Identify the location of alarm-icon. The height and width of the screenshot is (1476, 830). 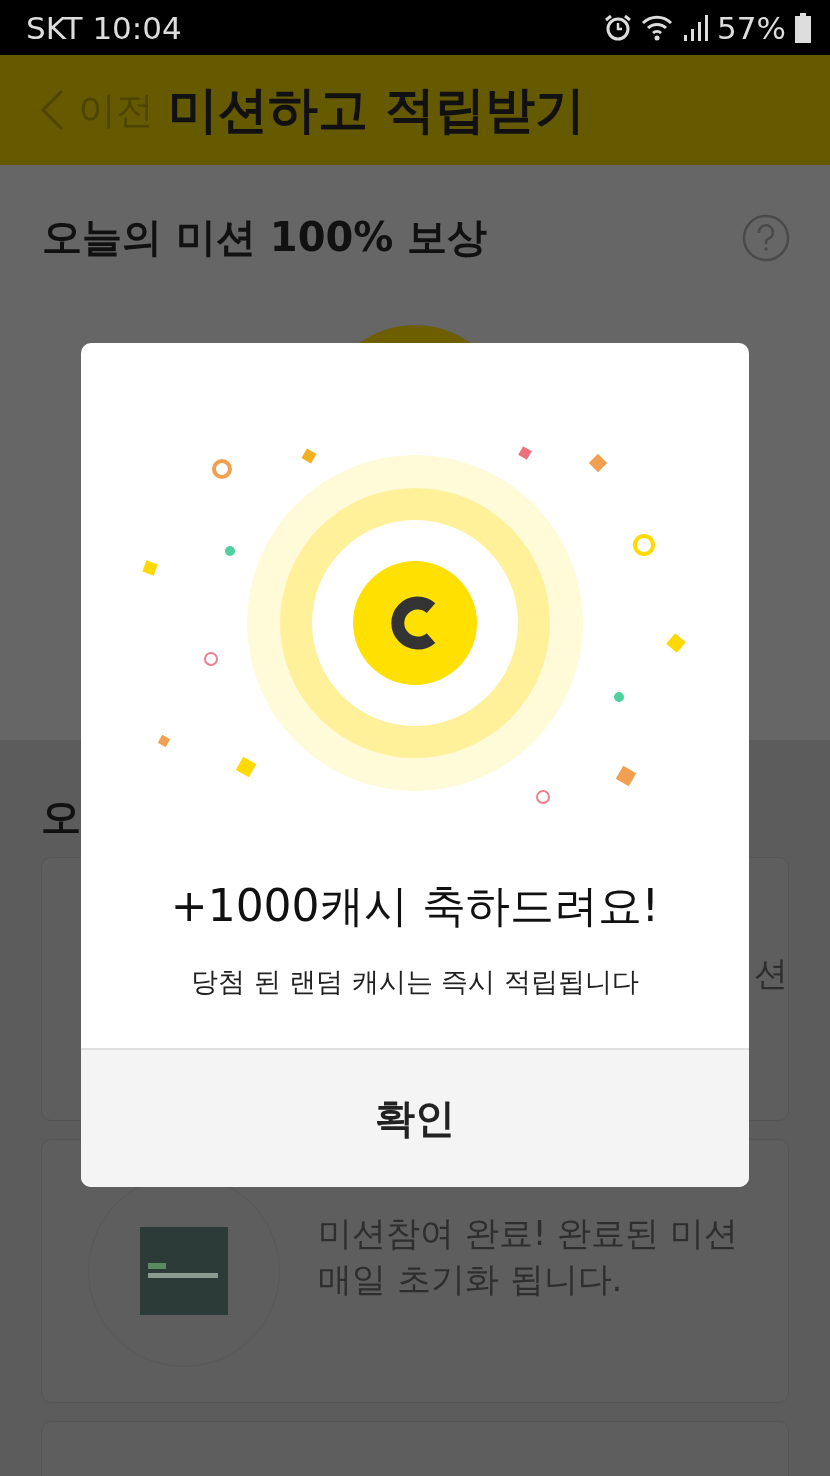
(618, 27).